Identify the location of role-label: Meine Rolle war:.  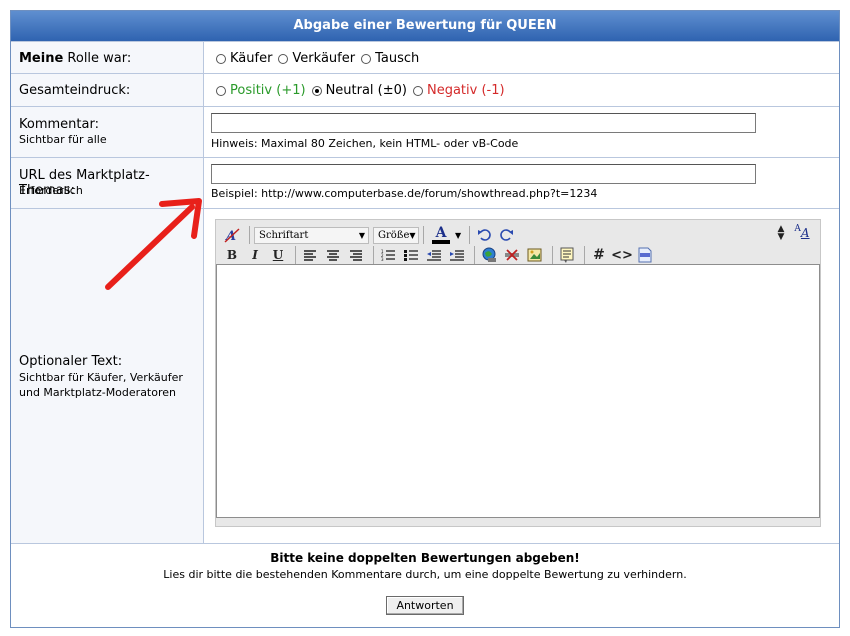
(75, 58).